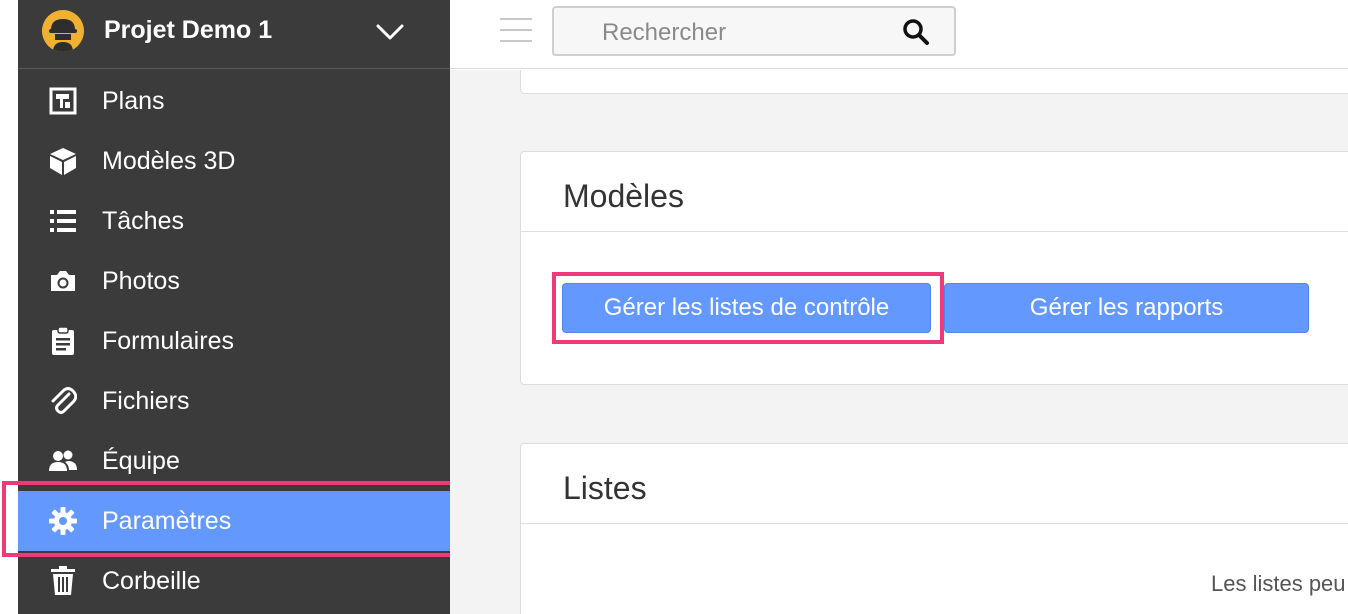 Image resolution: width=1348 pixels, height=614 pixels. What do you see at coordinates (234, 581) in the screenshot?
I see `sidebar-item-trash: Corbeille` at bounding box center [234, 581].